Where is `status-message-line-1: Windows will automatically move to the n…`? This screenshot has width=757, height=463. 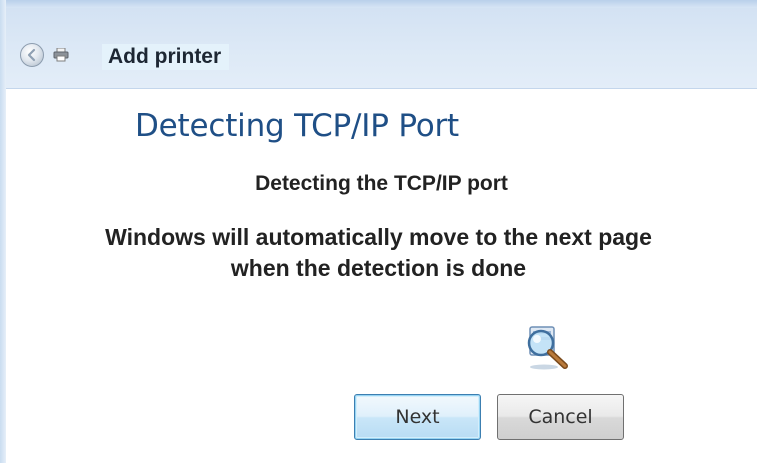
status-message-line-1: Windows will automatically move to the n… is located at coordinates (378, 237).